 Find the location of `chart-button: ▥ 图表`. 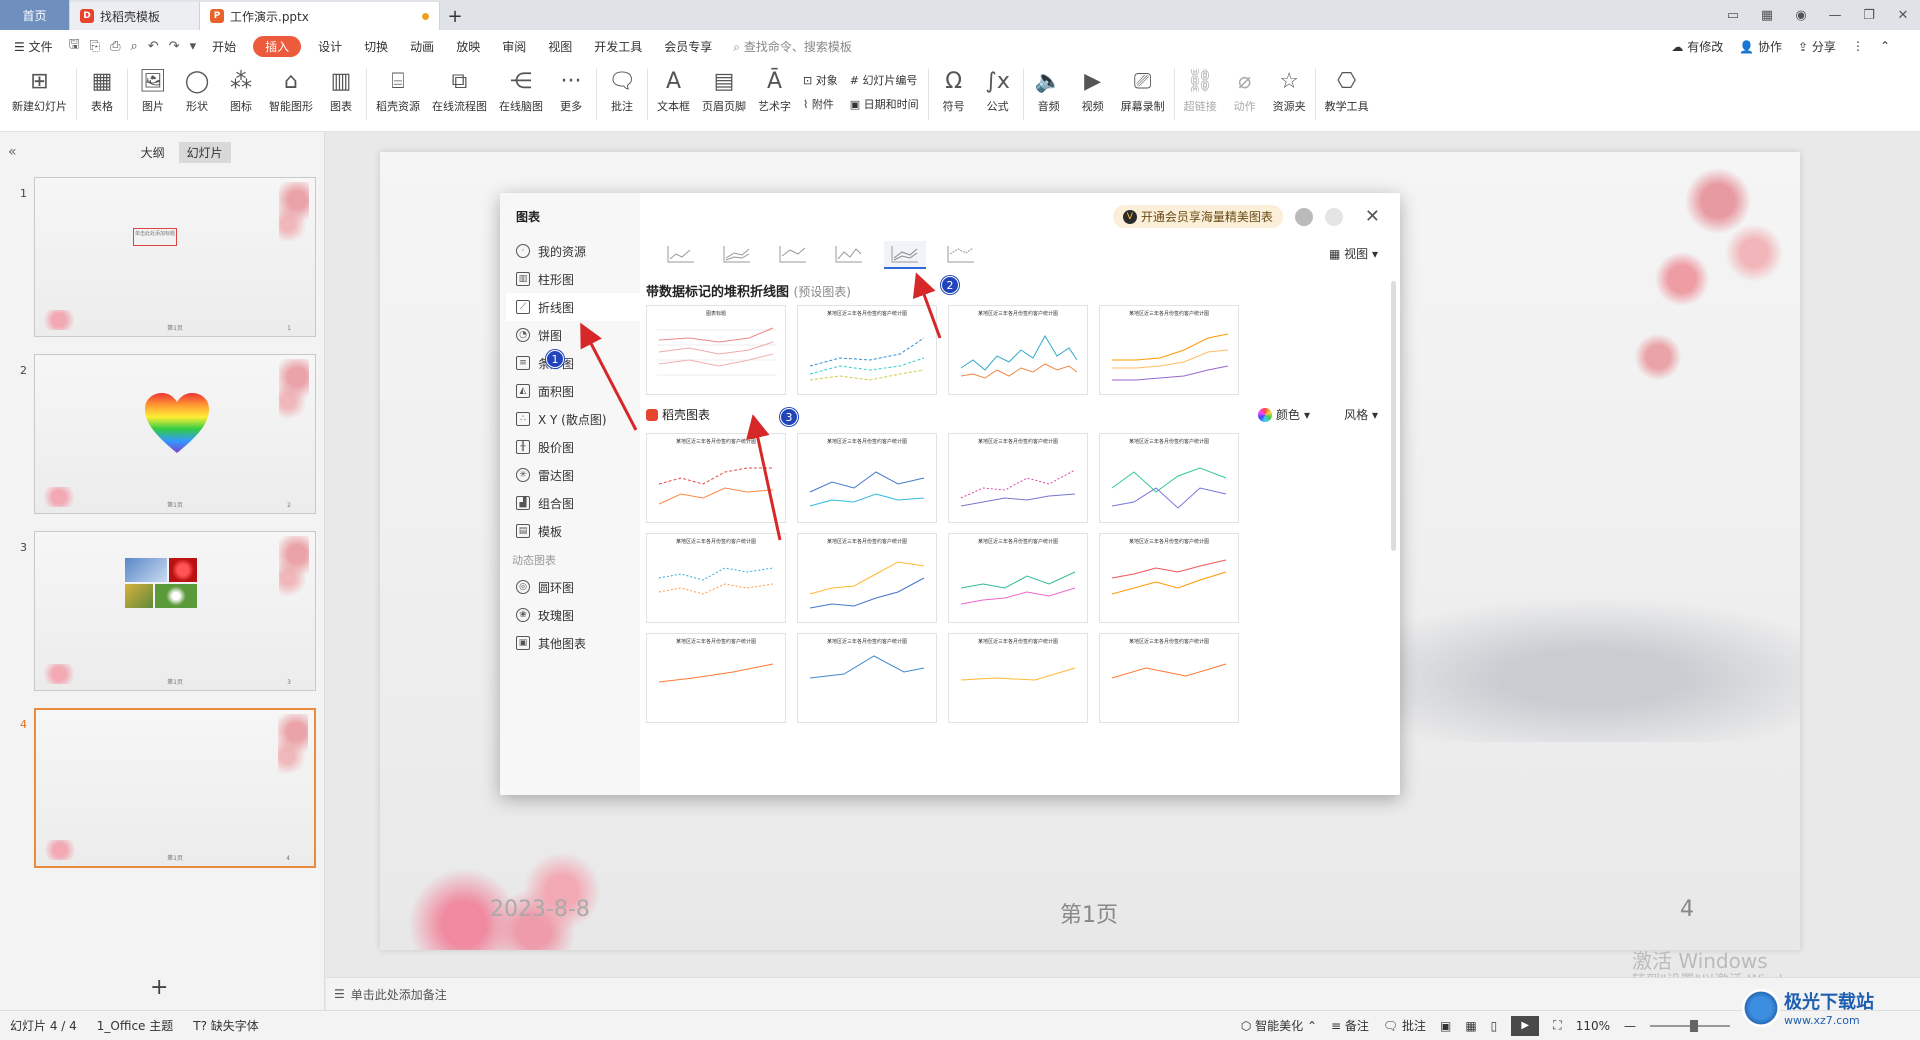

chart-button: ▥ 图表 is located at coordinates (341, 91).